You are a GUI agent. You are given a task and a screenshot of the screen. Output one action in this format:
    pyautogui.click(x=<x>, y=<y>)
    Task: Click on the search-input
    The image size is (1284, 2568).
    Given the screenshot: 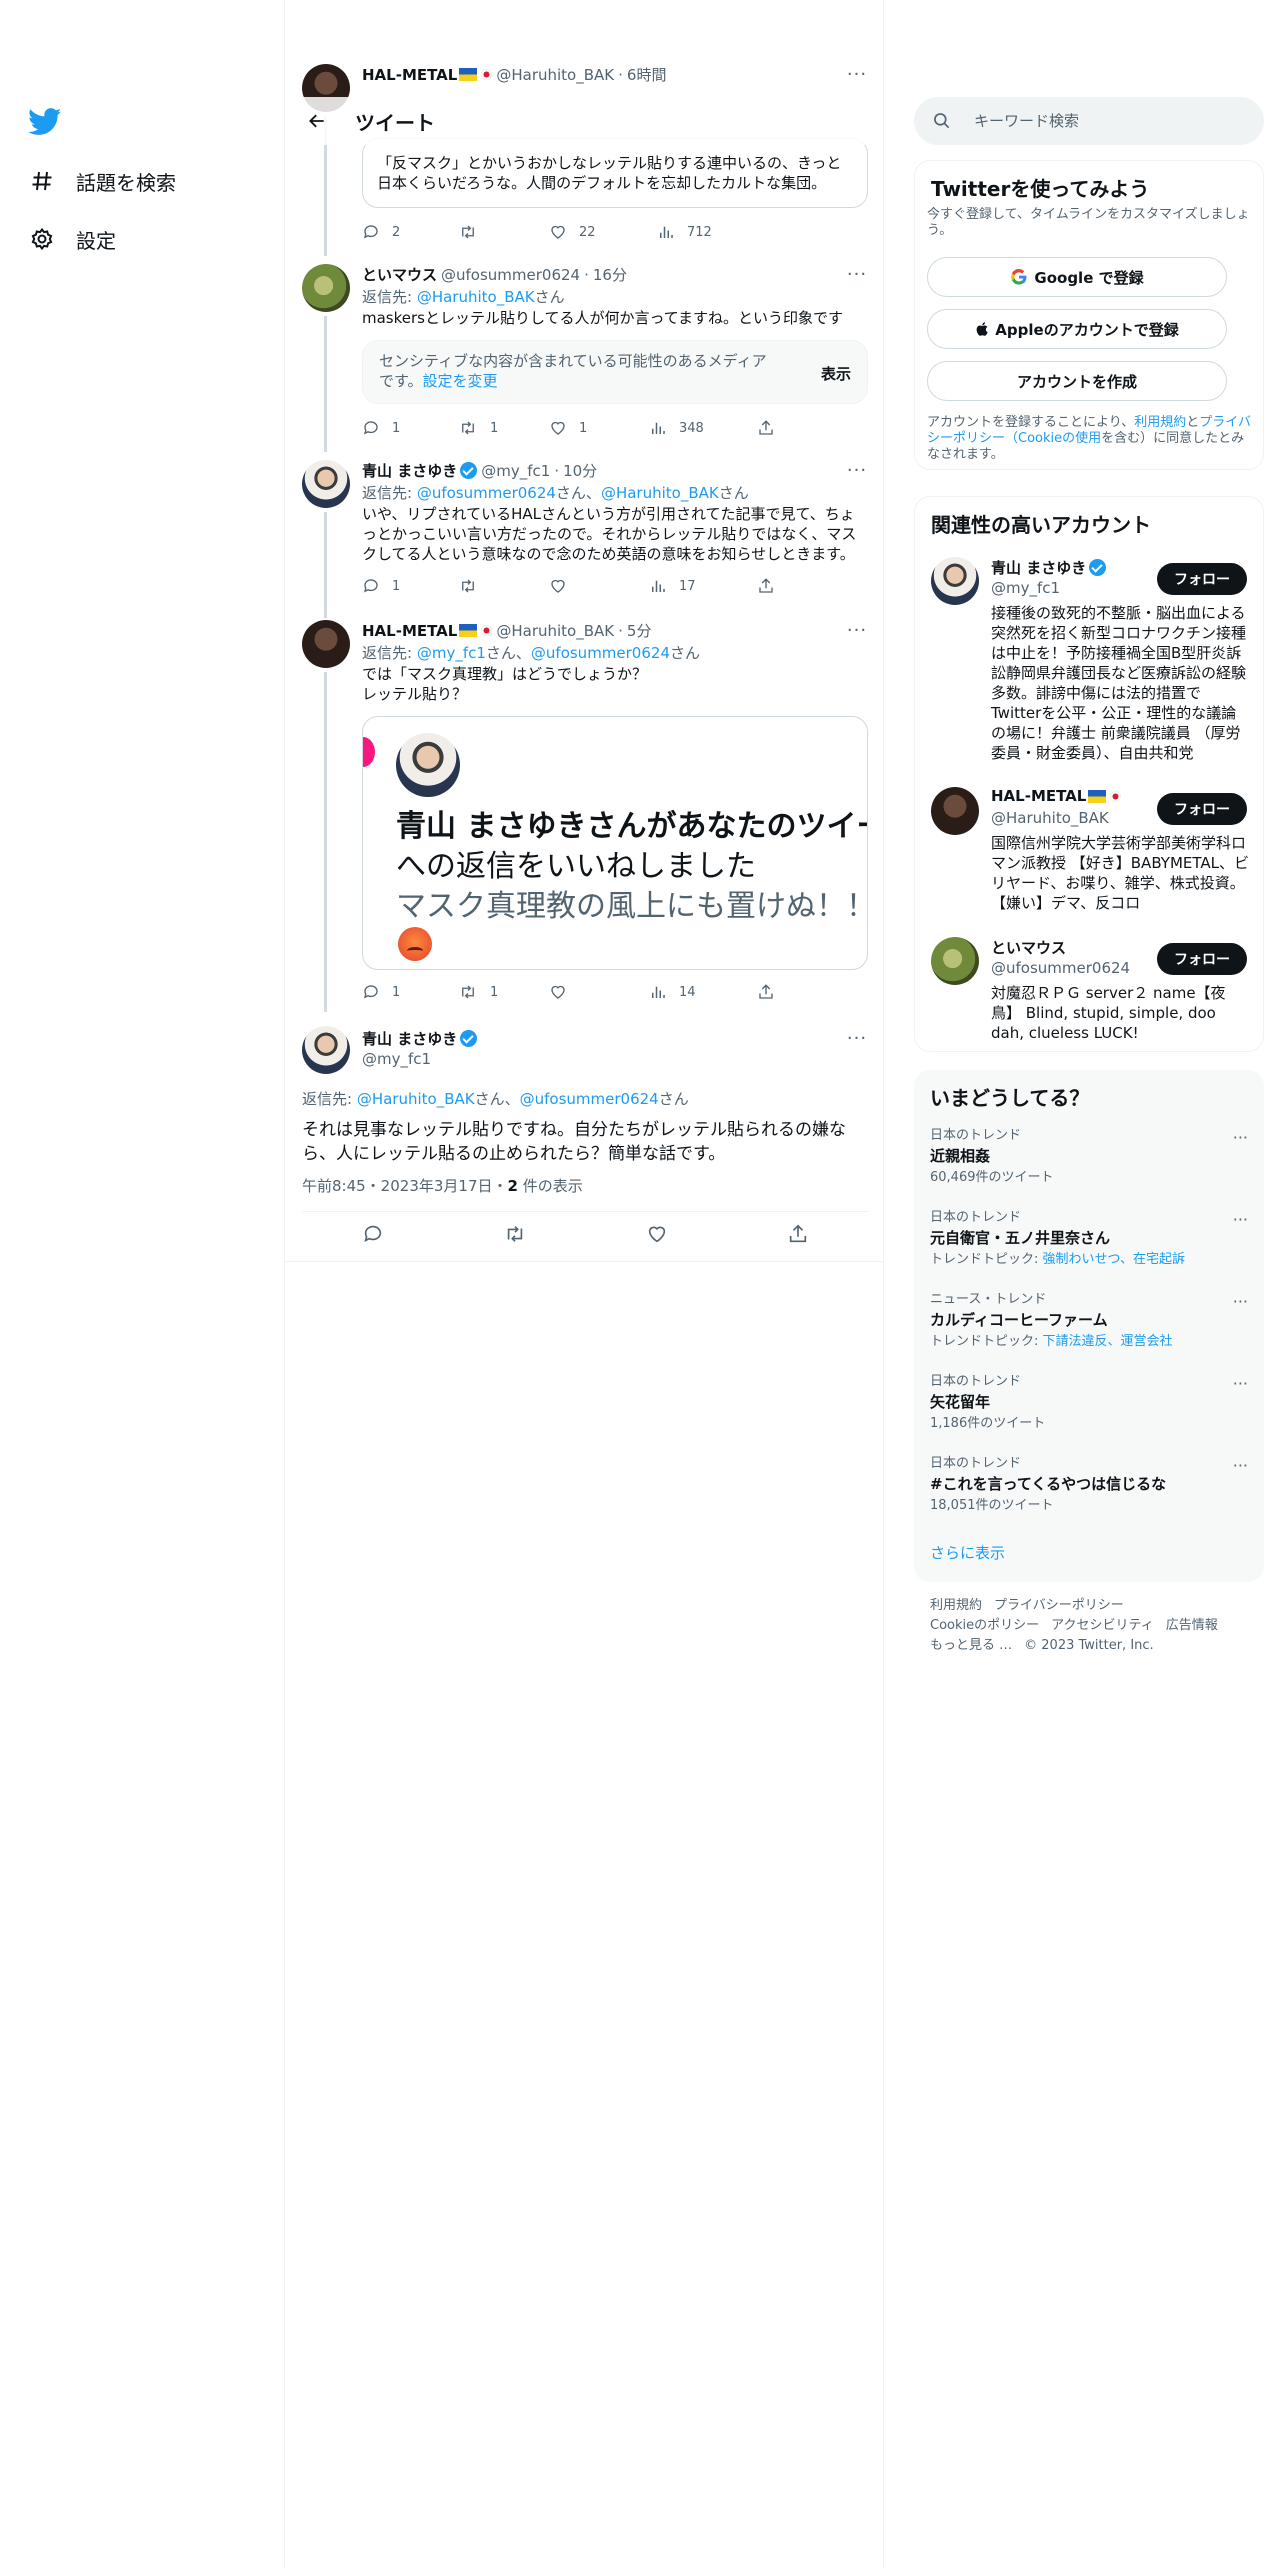 What is the action you would take?
    pyautogui.click(x=1104, y=121)
    